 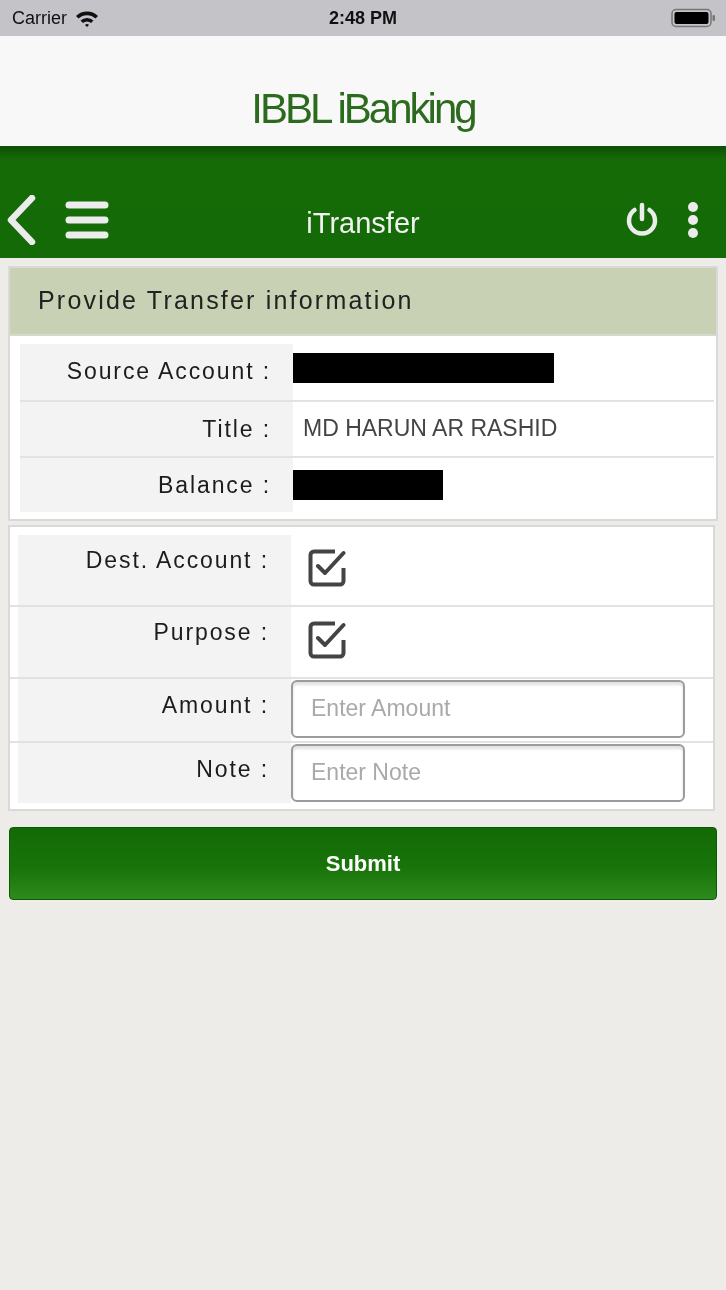 What do you see at coordinates (363, 863) in the screenshot?
I see `submit-button: Submit` at bounding box center [363, 863].